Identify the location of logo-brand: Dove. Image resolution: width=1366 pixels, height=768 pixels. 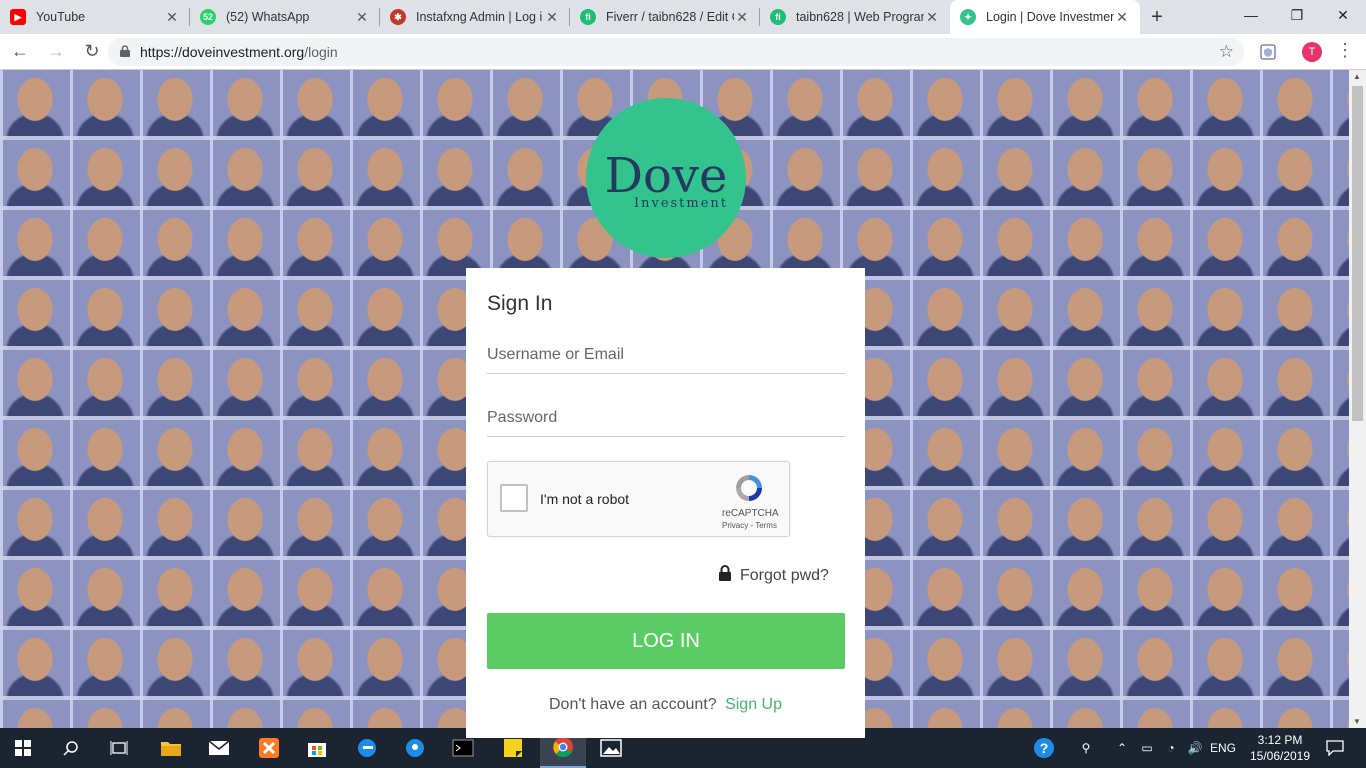
(666, 175).